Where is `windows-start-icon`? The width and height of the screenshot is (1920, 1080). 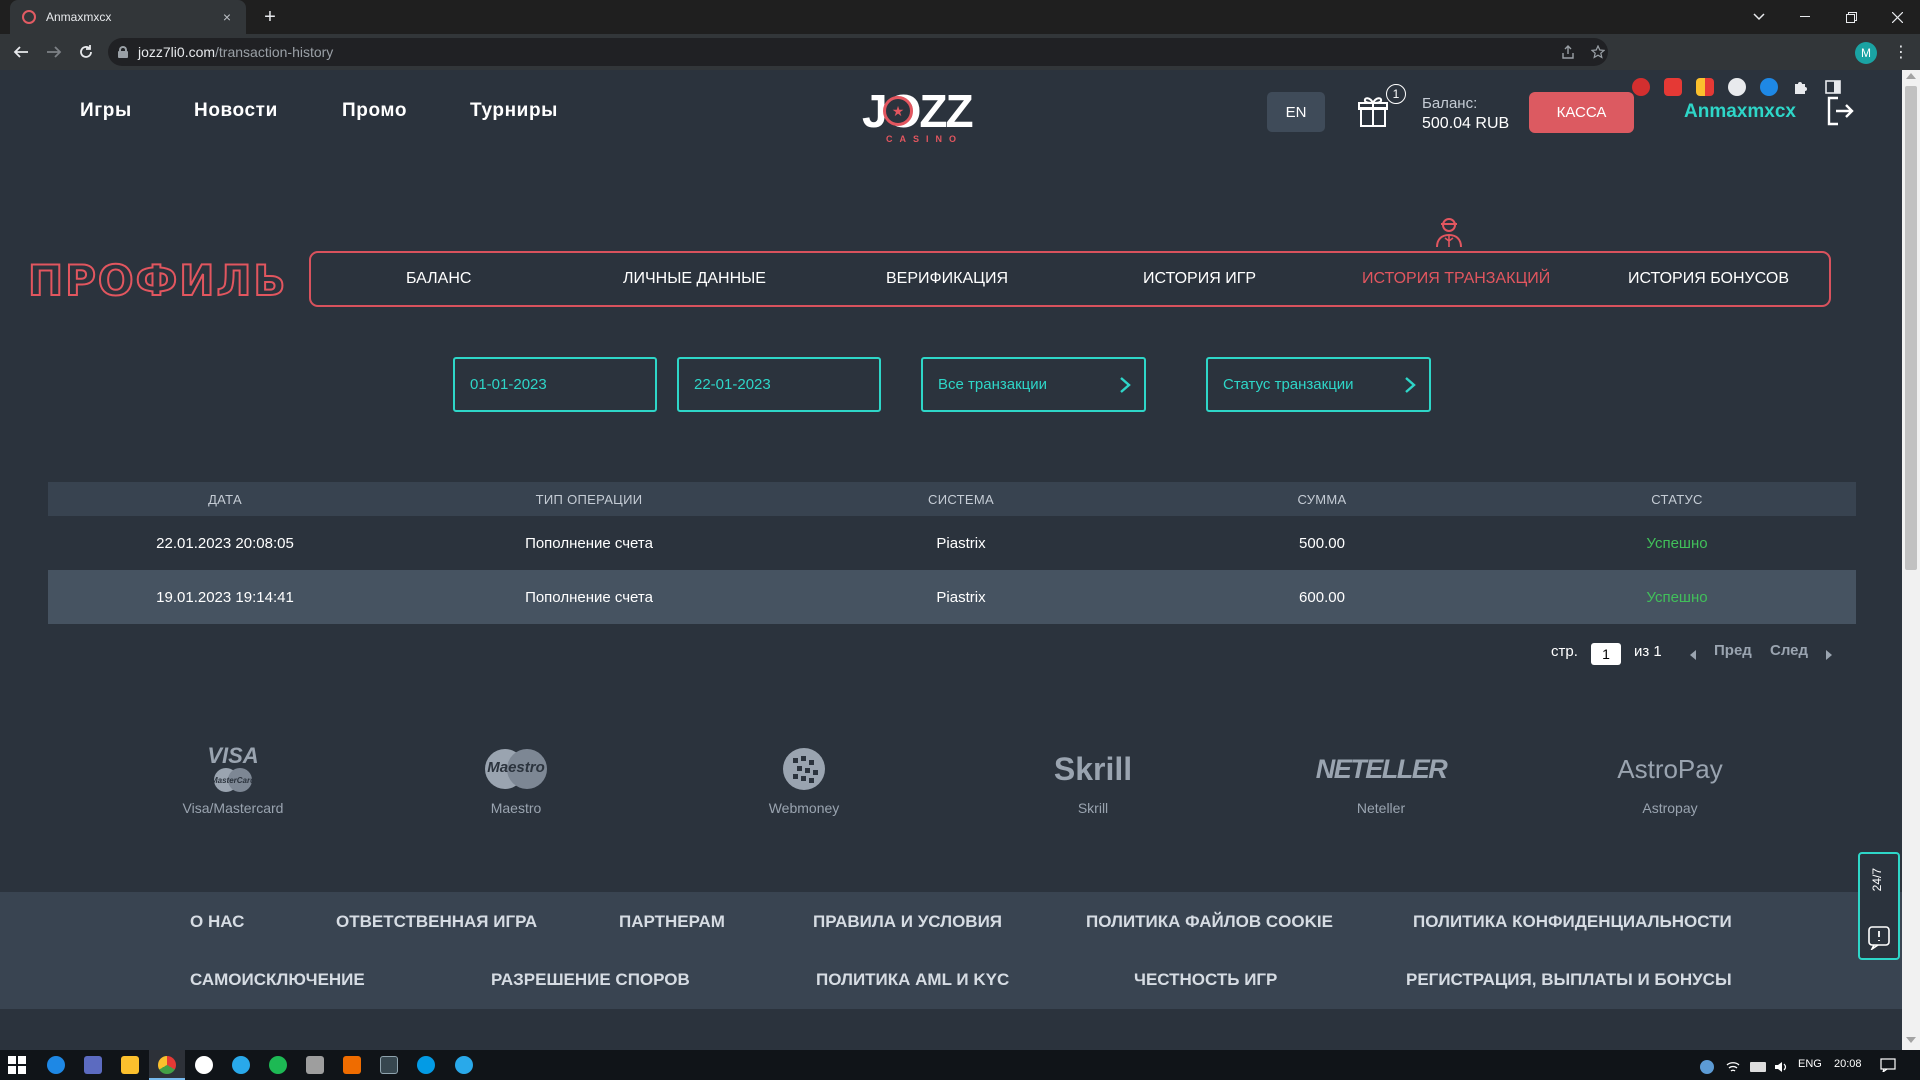
windows-start-icon is located at coordinates (17, 1065).